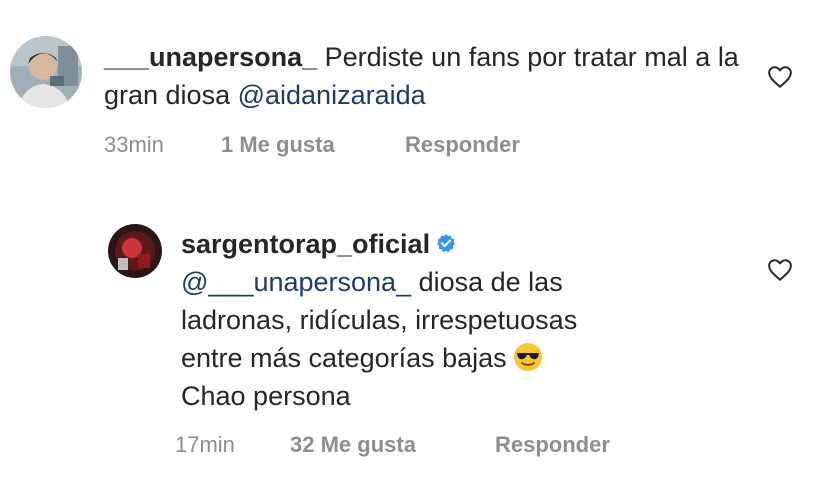 This screenshot has height=503, width=822. Describe the element at coordinates (379, 320) in the screenshot. I see `reply-line-2: ladronas, ridículas, irrespetuosas` at that location.